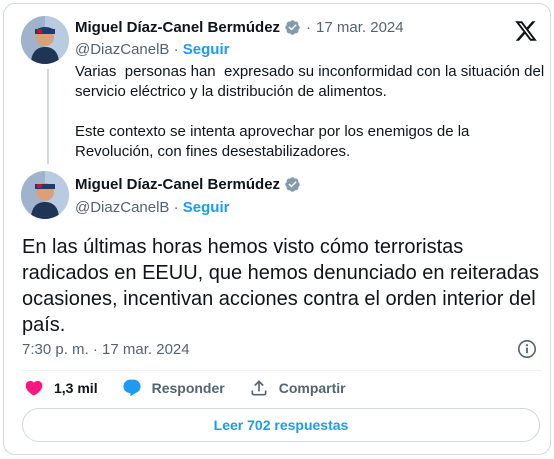 The image size is (554, 459). I want to click on reply-button: Responder, so click(173, 388).